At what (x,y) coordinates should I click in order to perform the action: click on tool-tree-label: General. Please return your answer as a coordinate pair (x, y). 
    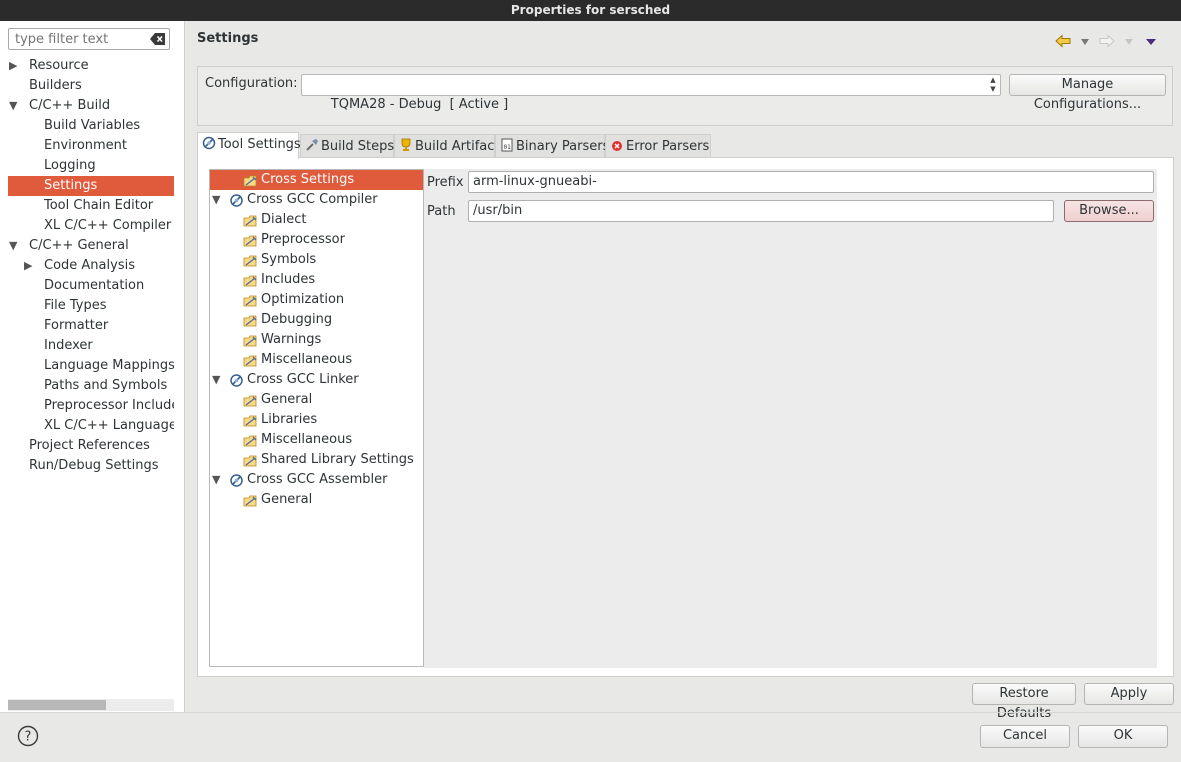
    Looking at the image, I should click on (287, 499).